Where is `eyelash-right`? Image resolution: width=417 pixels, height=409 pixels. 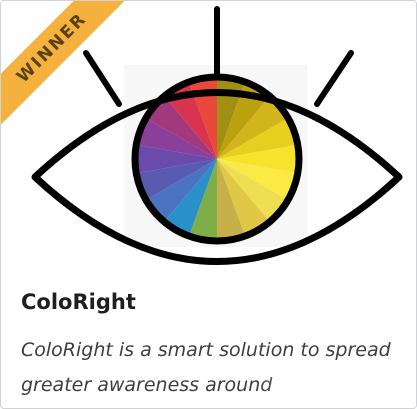 eyelash-right is located at coordinates (334, 78).